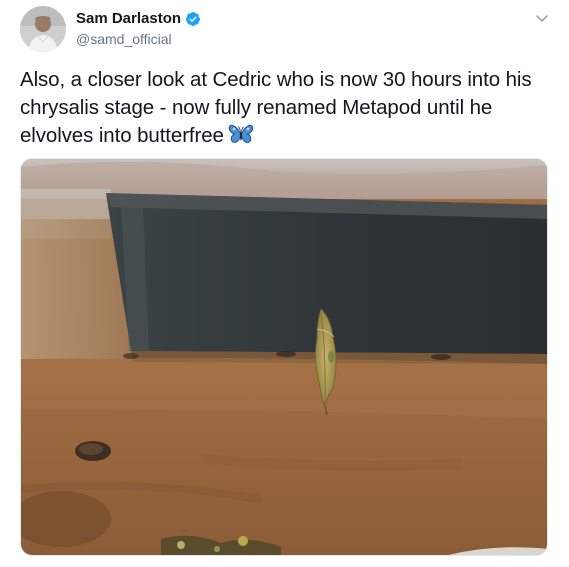 Image resolution: width=569 pixels, height=567 pixels. I want to click on avatar, so click(43, 29).